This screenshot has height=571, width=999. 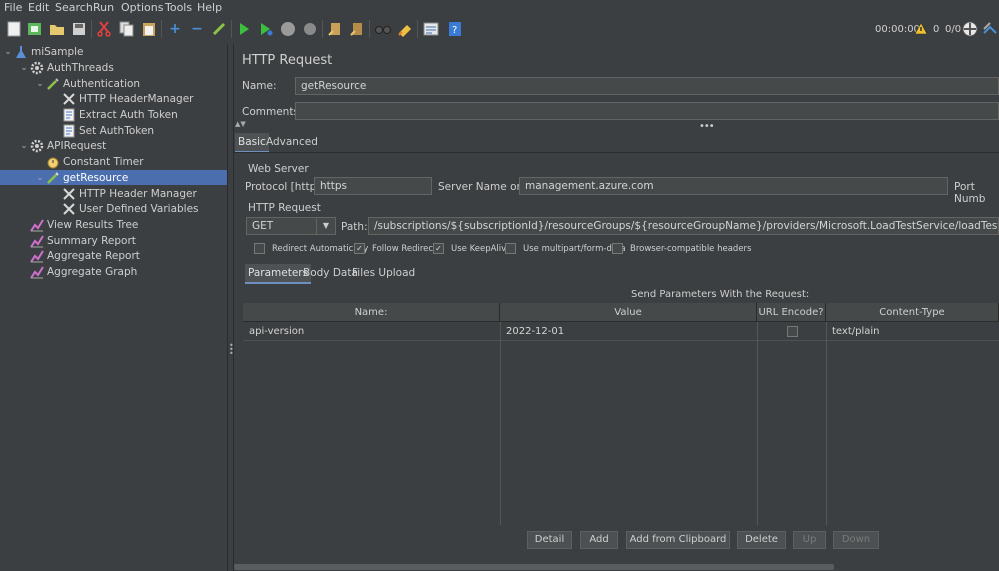 I want to click on clear-all-icon, so click(x=357, y=29).